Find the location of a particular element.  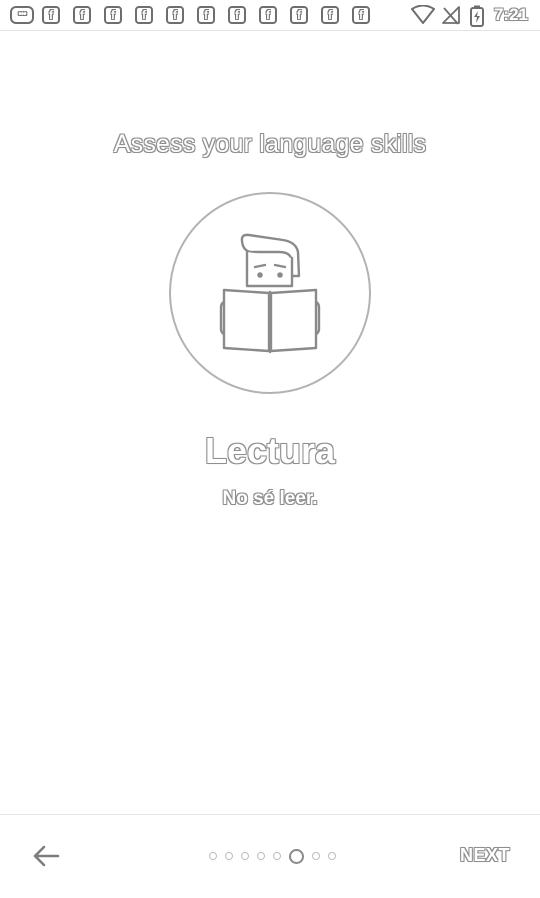

skill-subtitle: No sé leer. is located at coordinates (270, 498).